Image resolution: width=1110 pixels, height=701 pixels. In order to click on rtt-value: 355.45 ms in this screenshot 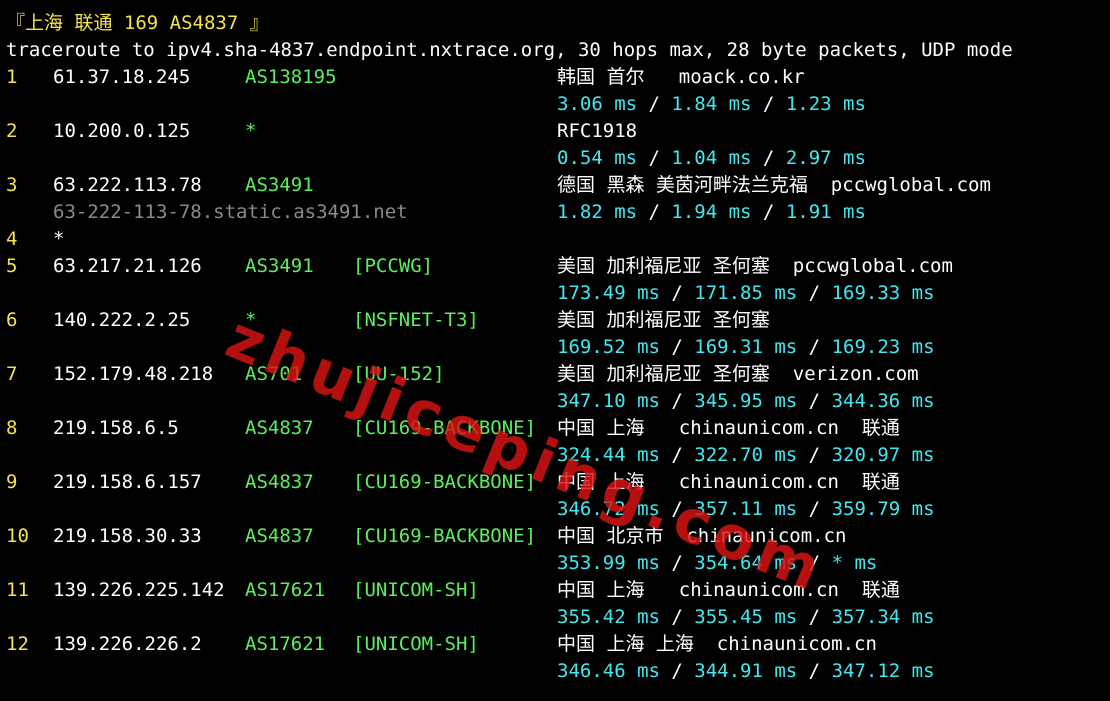, I will do `click(746, 617)`.